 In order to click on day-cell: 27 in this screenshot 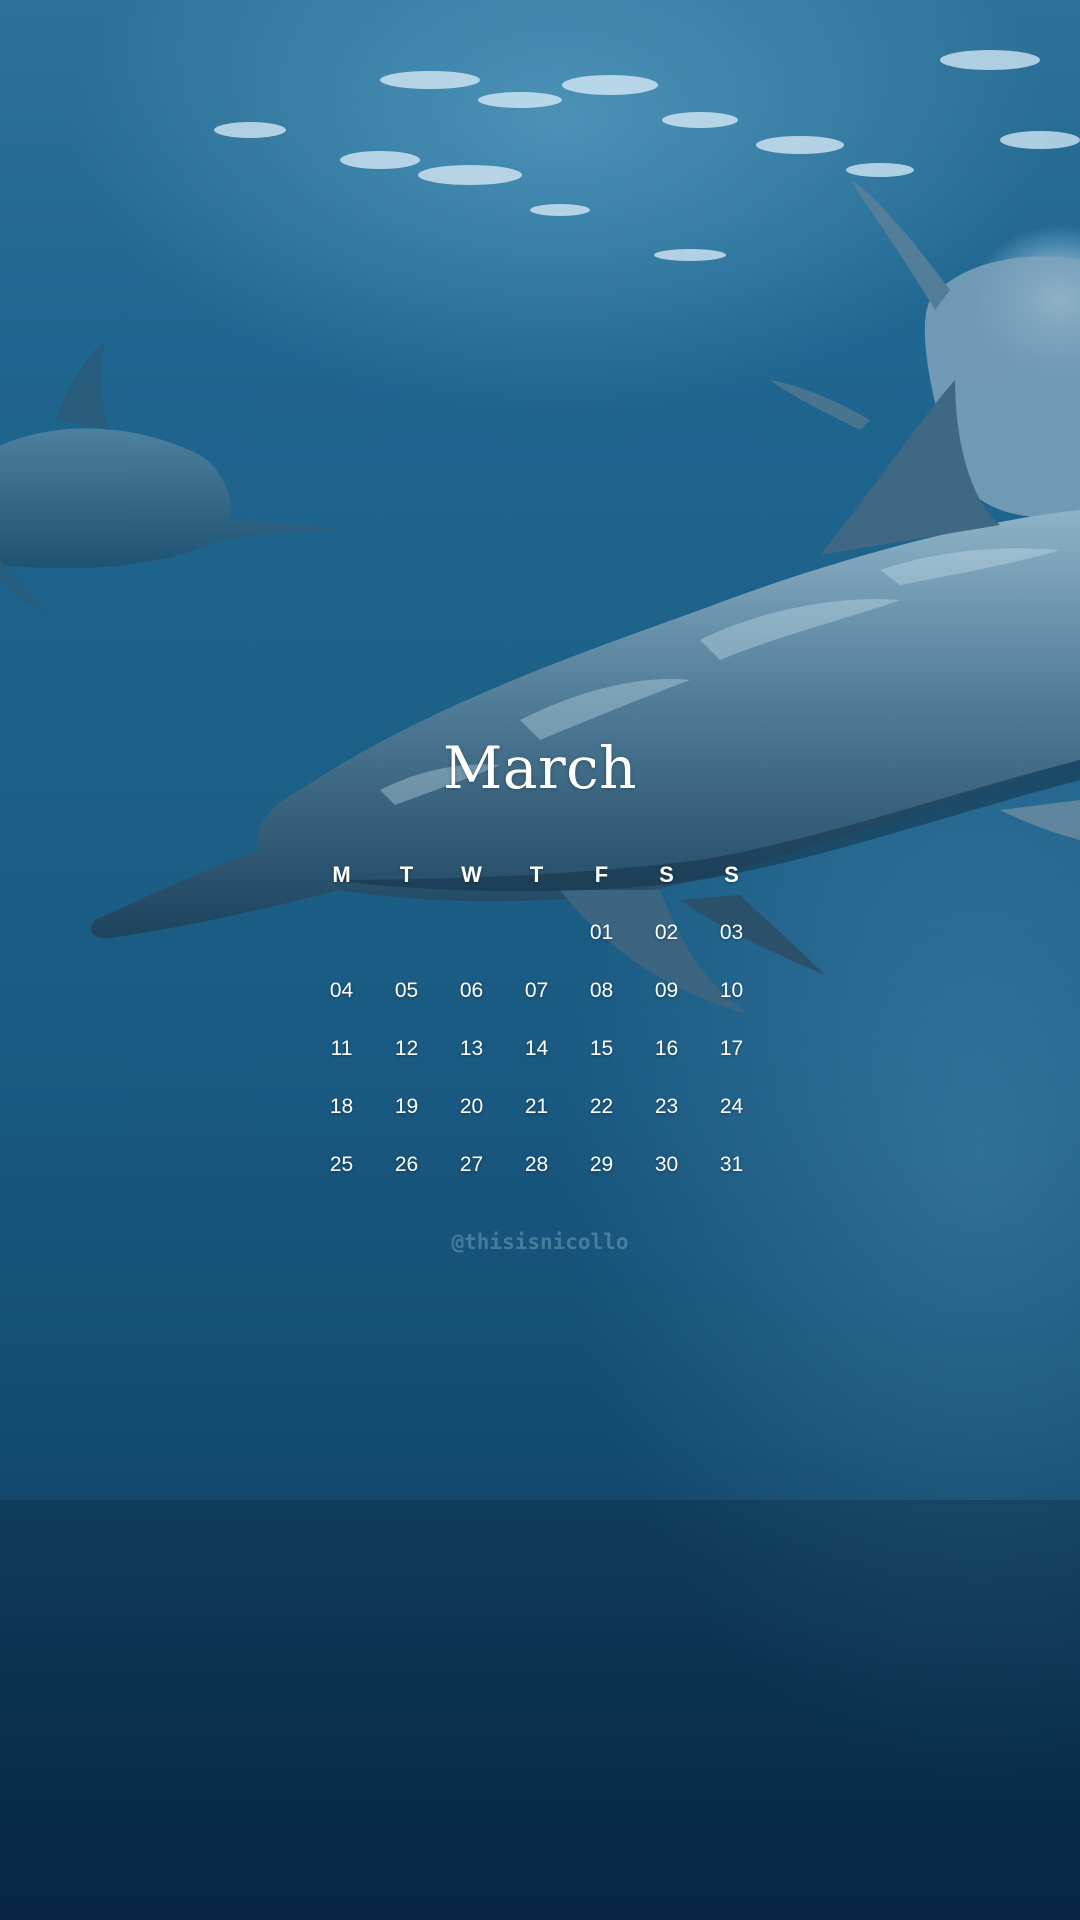, I will do `click(471, 1164)`.